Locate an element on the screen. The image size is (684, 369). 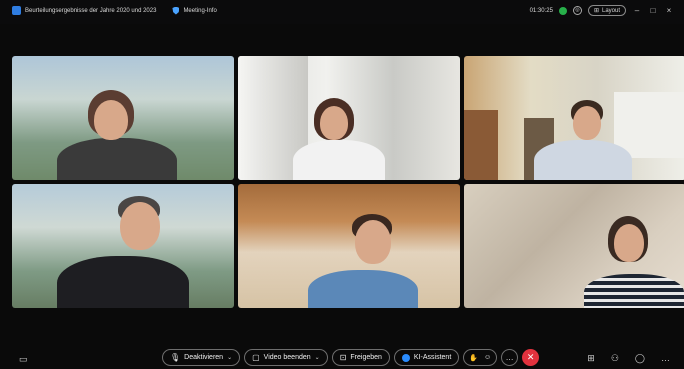
reactions-button: ✋ ☺ is located at coordinates (480, 357).